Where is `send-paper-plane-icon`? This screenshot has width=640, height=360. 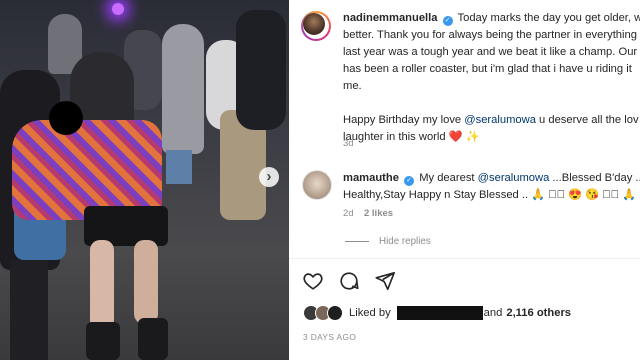 send-paper-plane-icon is located at coordinates (385, 281).